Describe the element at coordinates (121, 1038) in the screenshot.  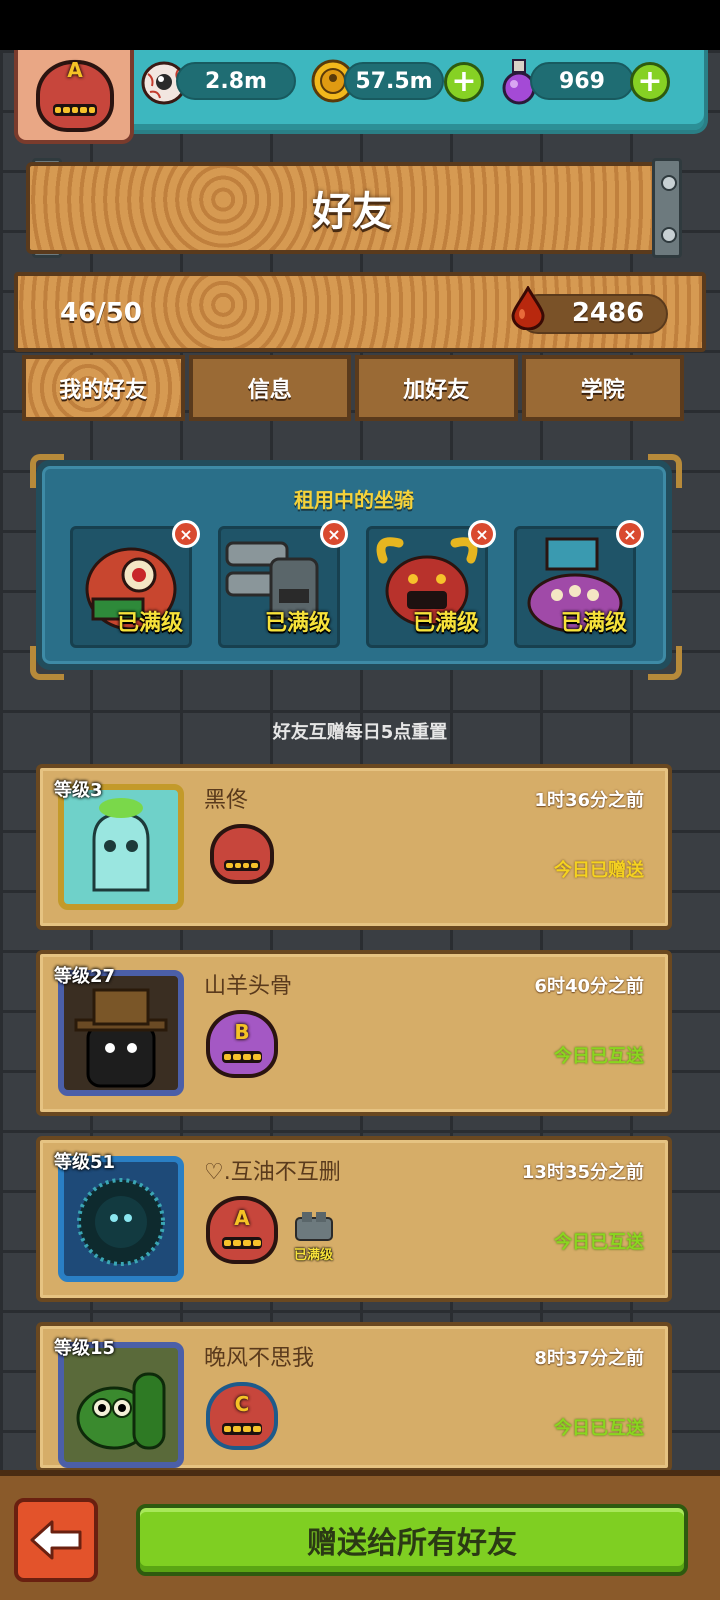
I see `hat-monster-icon` at that location.